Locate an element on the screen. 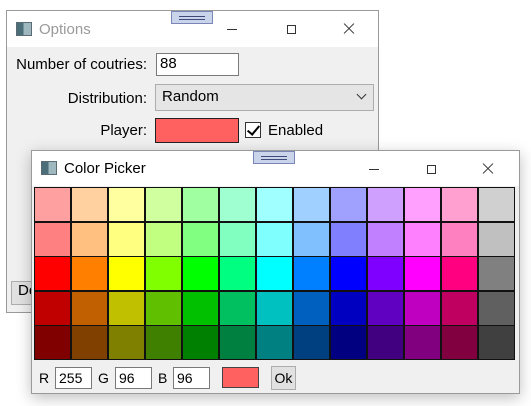 This screenshot has width=531, height=406. ok-button: Ok is located at coordinates (283, 378).